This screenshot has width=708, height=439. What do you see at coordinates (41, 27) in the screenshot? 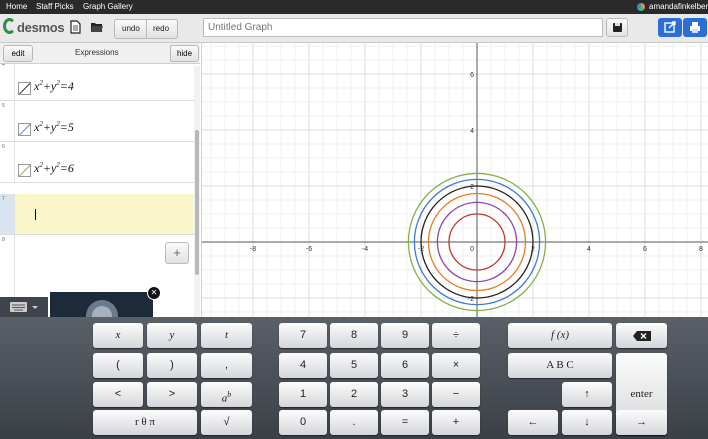
I see `desmos-logo: desmos` at bounding box center [41, 27].